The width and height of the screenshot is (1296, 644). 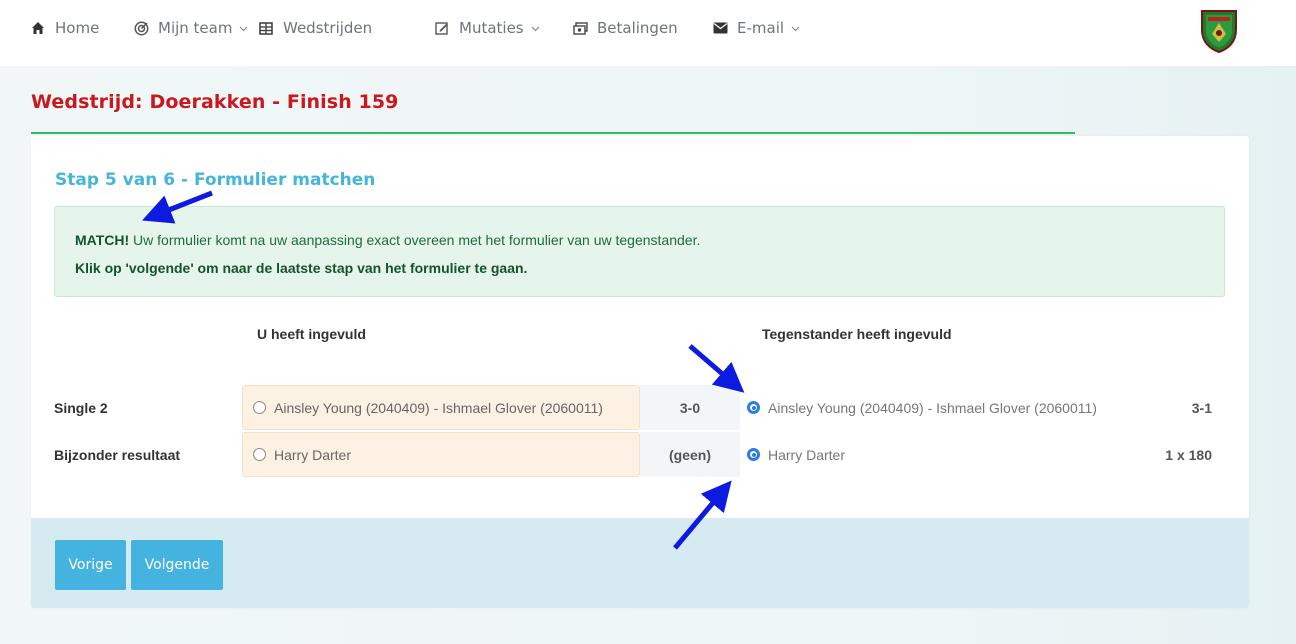 I want to click on arrow-annotation-opponent-single, so click(x=716, y=368).